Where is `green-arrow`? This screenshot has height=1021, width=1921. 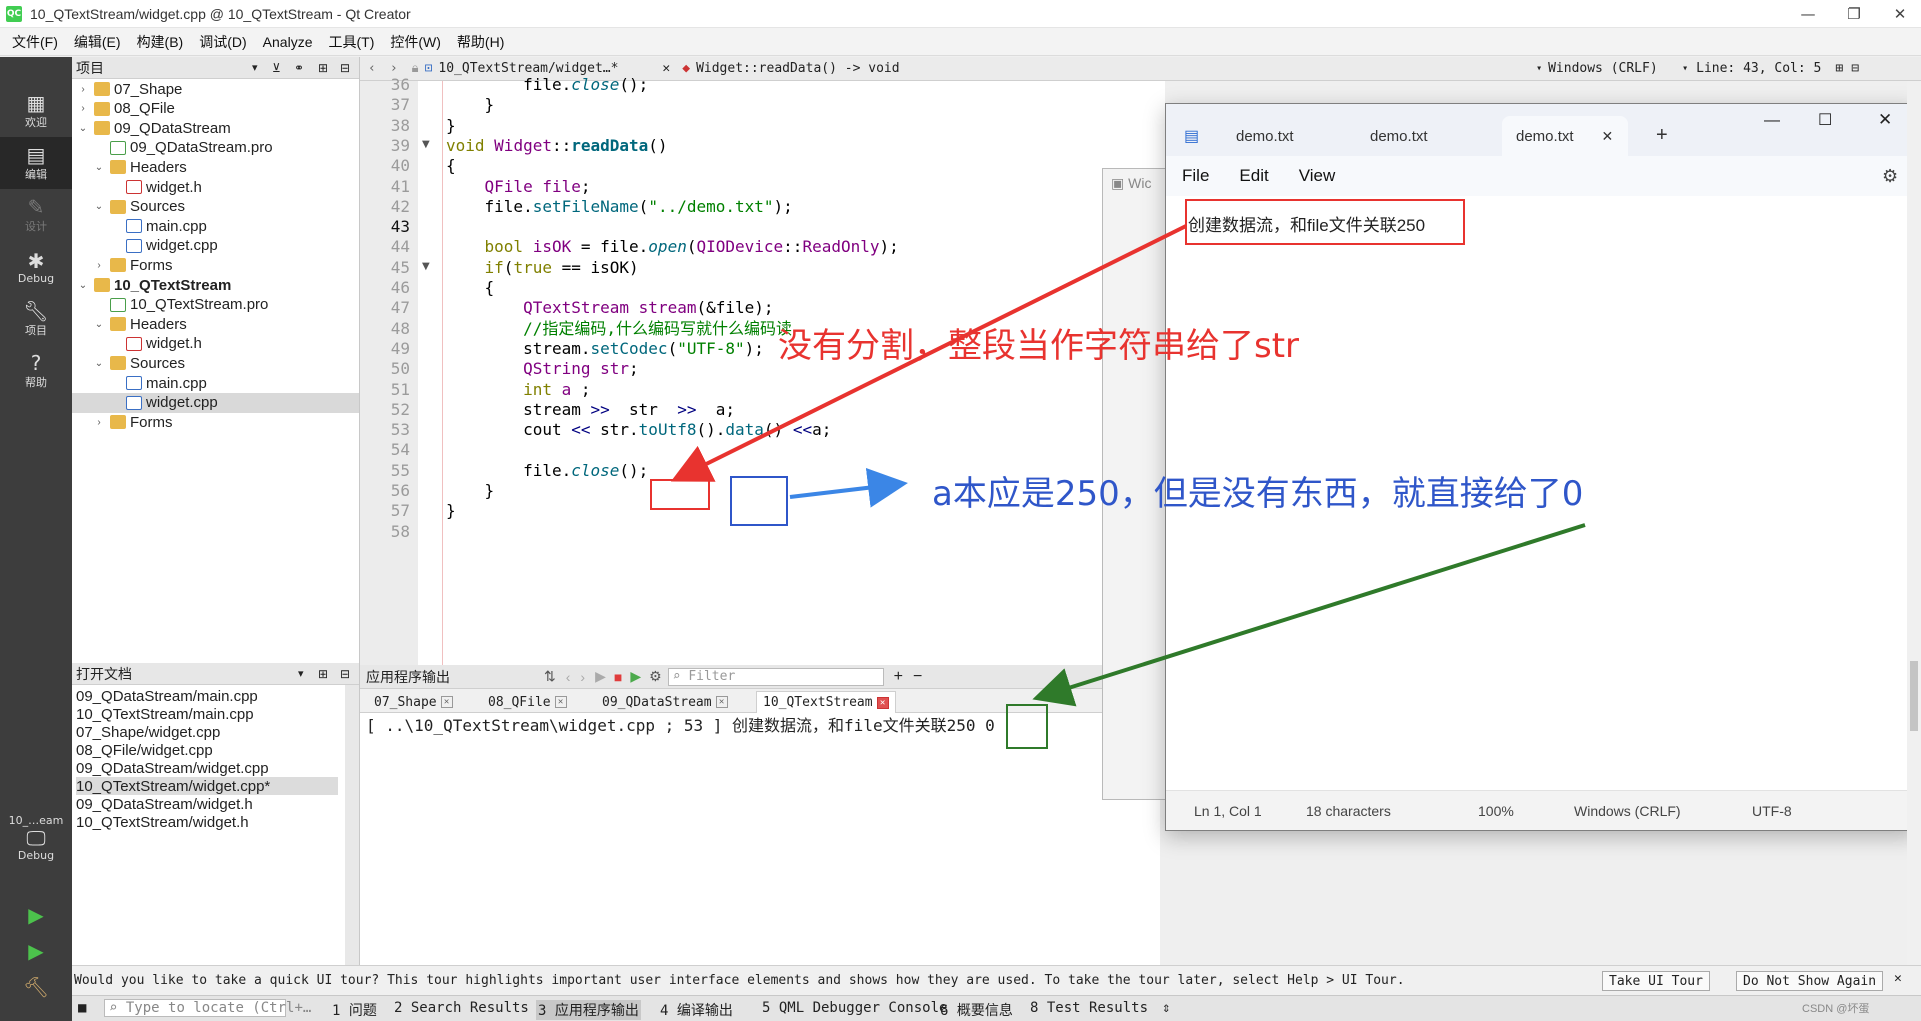 green-arrow is located at coordinates (1309, 615).